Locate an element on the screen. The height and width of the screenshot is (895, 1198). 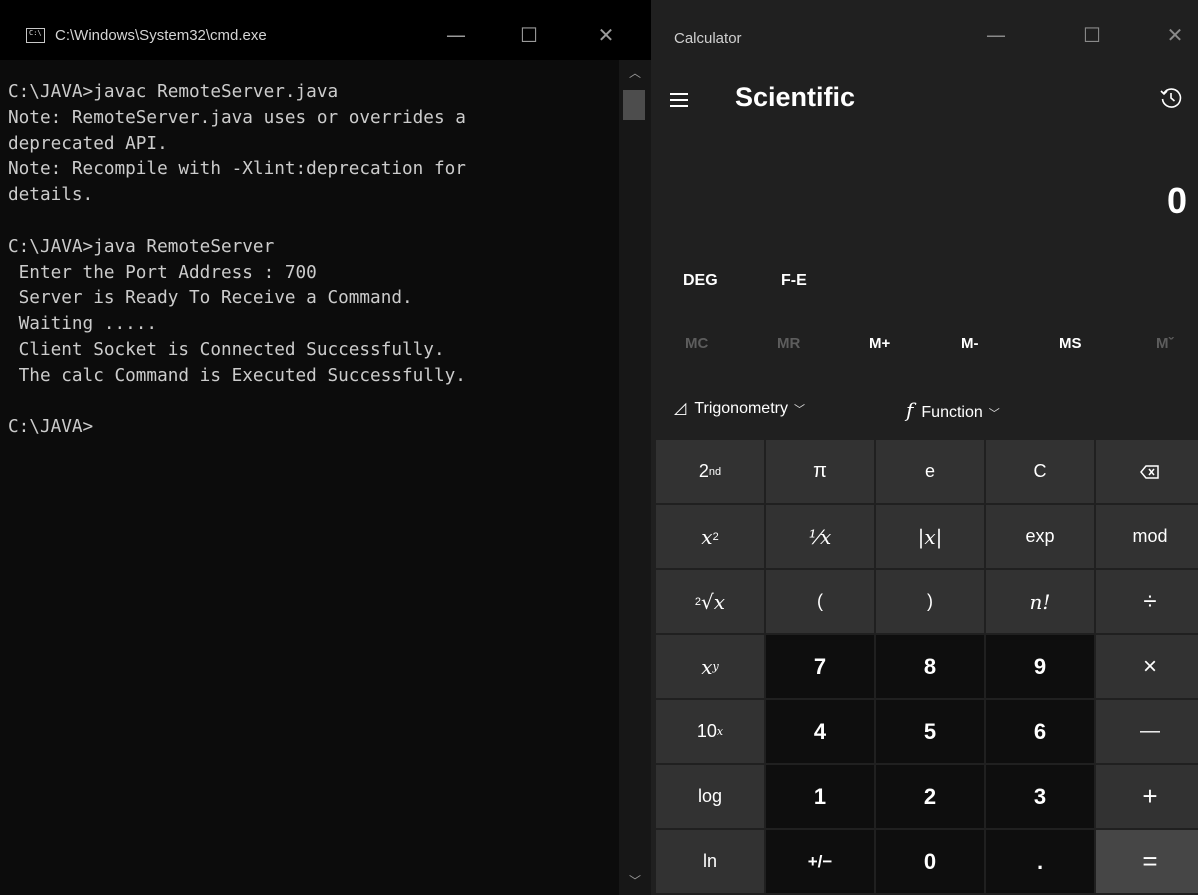
log-button: log is located at coordinates (710, 796).